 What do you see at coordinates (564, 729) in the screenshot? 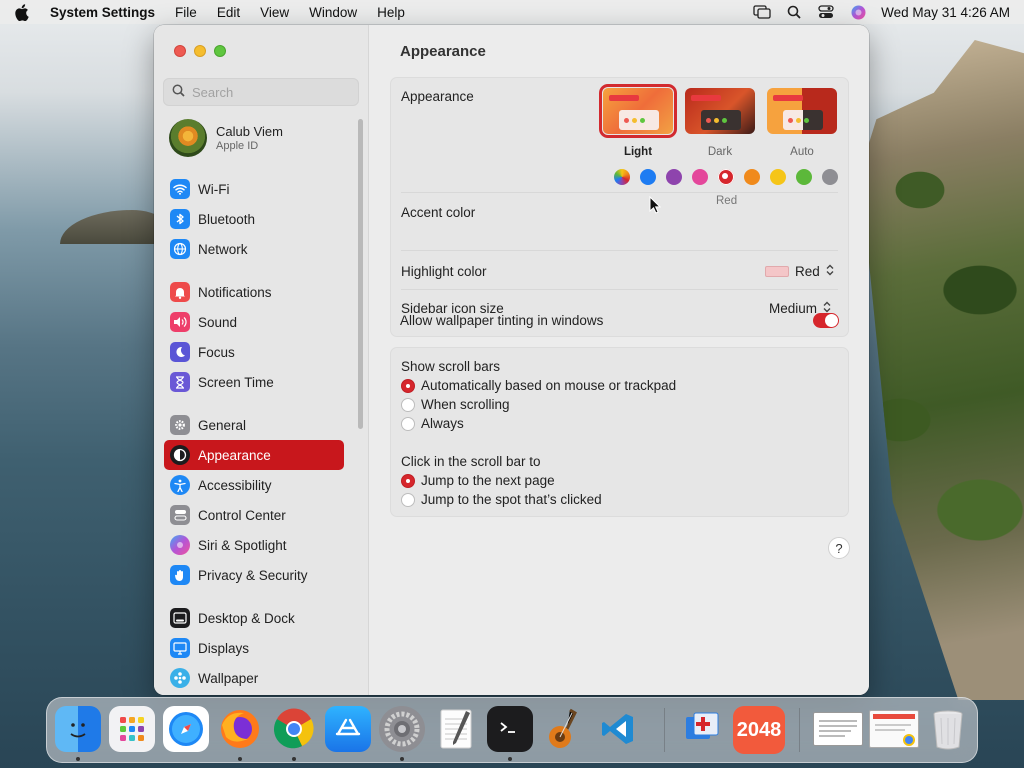
I see `garageband-icon` at bounding box center [564, 729].